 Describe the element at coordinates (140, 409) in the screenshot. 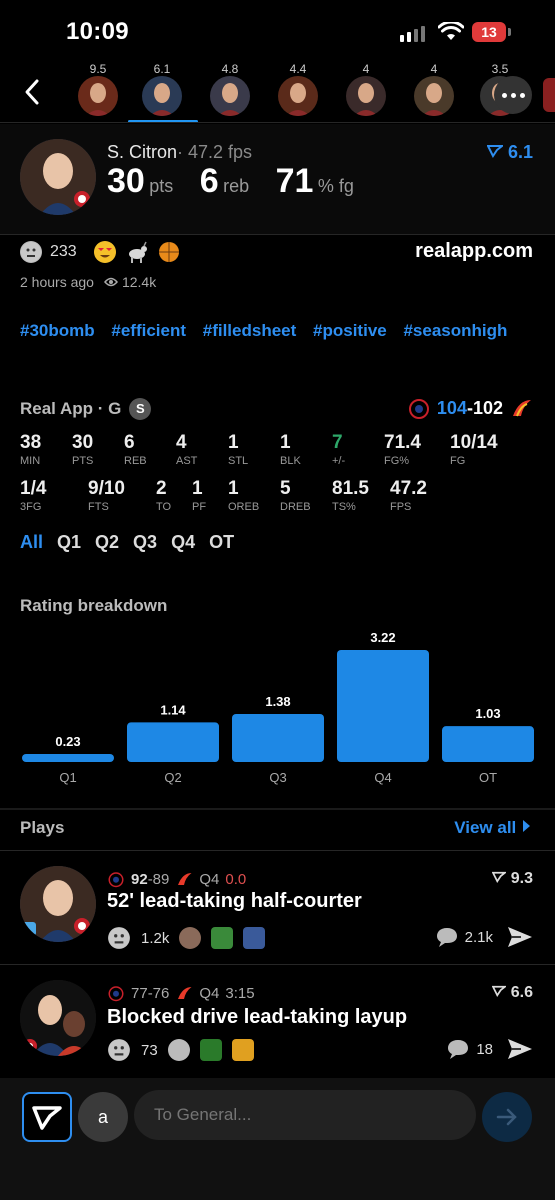

I see `game-badge: S` at that location.